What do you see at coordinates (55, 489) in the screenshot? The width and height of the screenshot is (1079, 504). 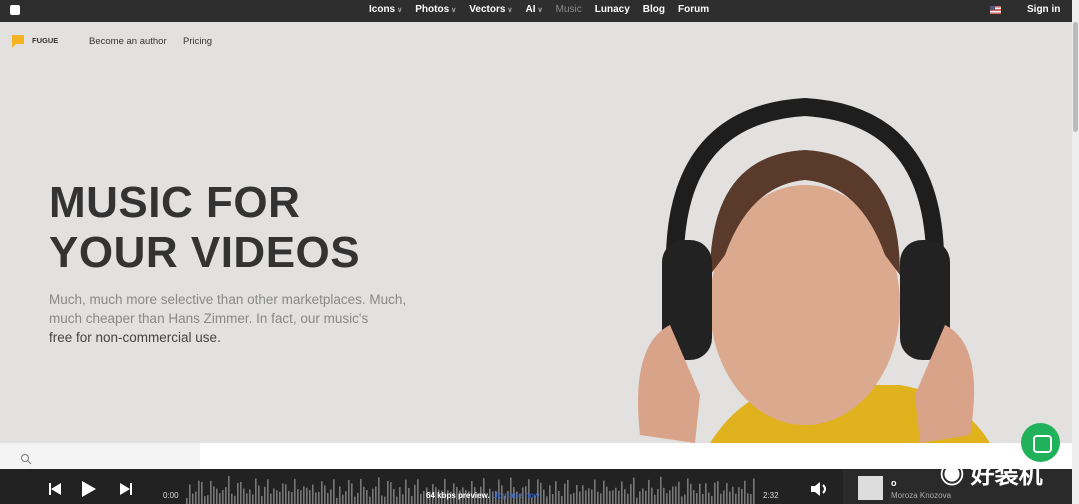 I see `previous-track-icon` at bounding box center [55, 489].